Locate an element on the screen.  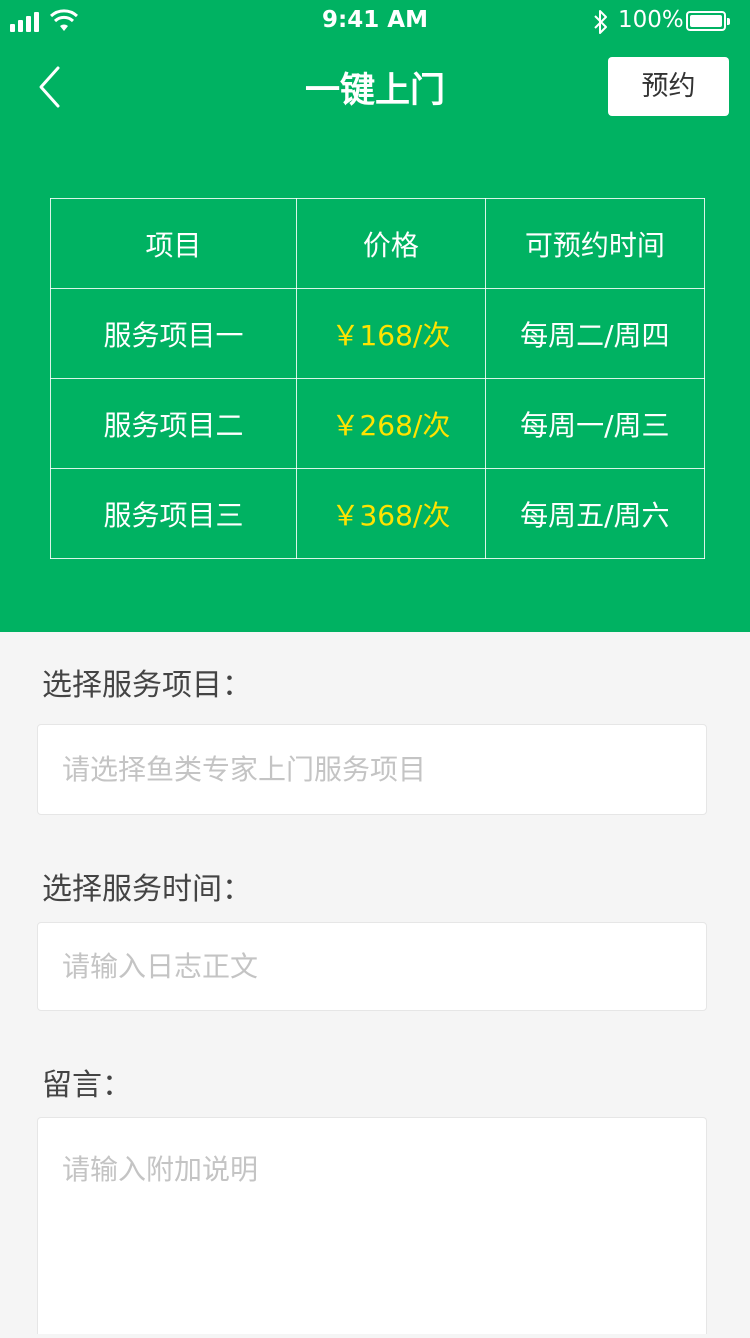
battery-percentage: 100% is located at coordinates (651, 20).